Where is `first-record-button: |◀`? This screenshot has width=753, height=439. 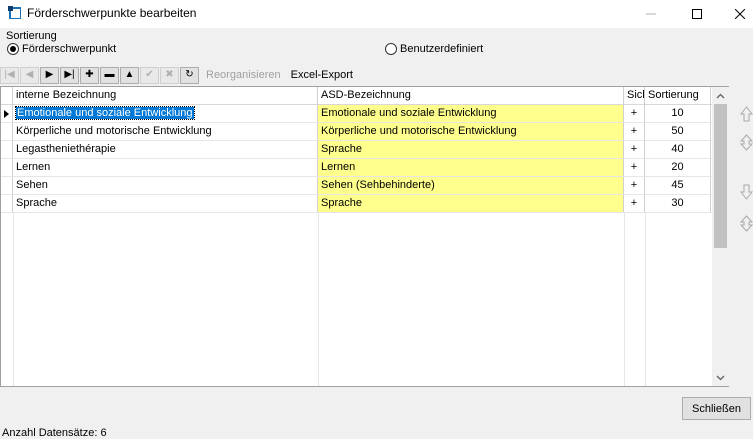
first-record-button: |◀ is located at coordinates (9, 75).